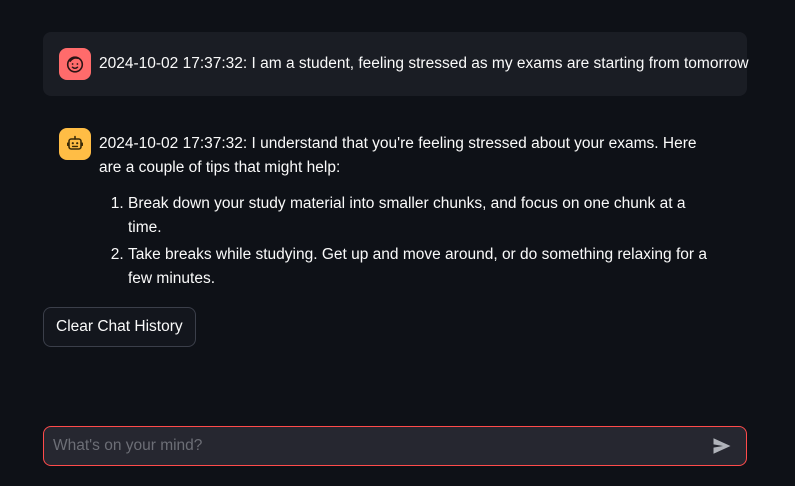 This screenshot has height=486, width=795. I want to click on assistant-avatar, so click(75, 144).